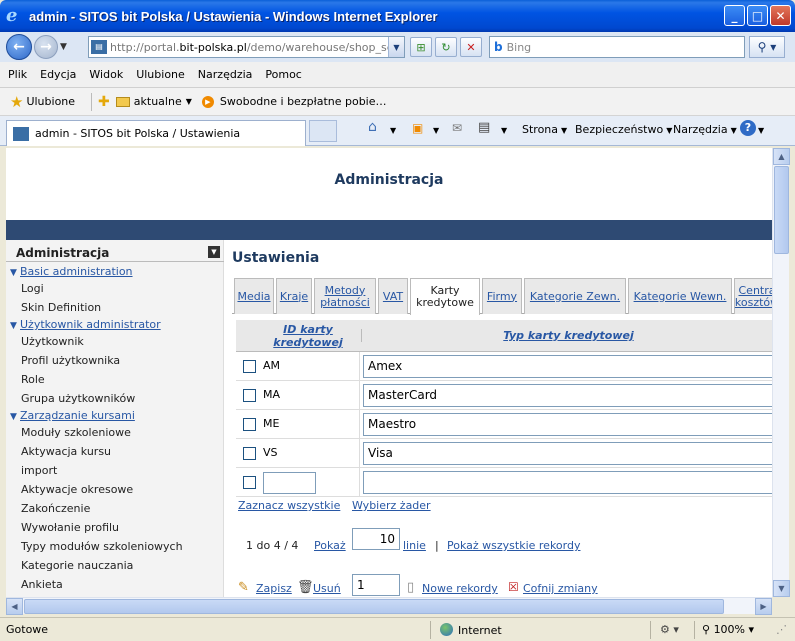 This screenshot has height=641, width=795. Describe the element at coordinates (158, 101) in the screenshot. I see `favorites-item-aktualne: aktualne` at that location.